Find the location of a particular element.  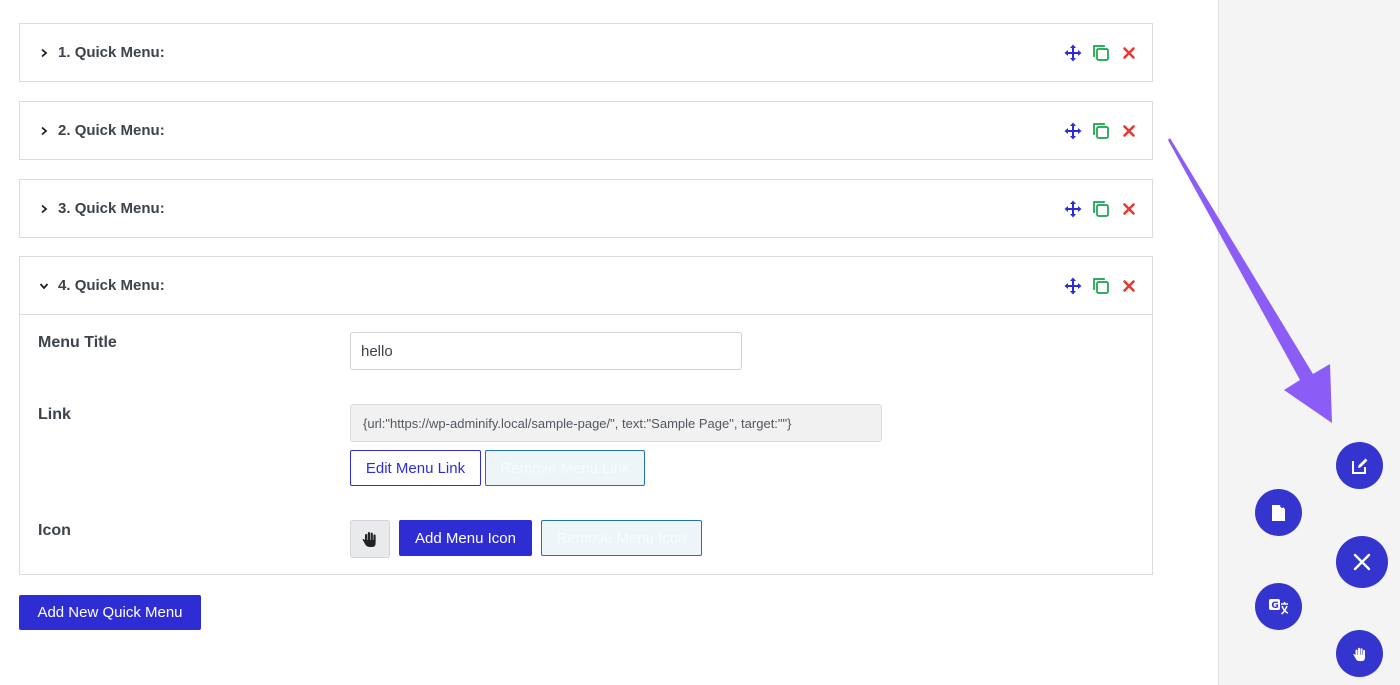

close-icon is located at coordinates (1362, 562).